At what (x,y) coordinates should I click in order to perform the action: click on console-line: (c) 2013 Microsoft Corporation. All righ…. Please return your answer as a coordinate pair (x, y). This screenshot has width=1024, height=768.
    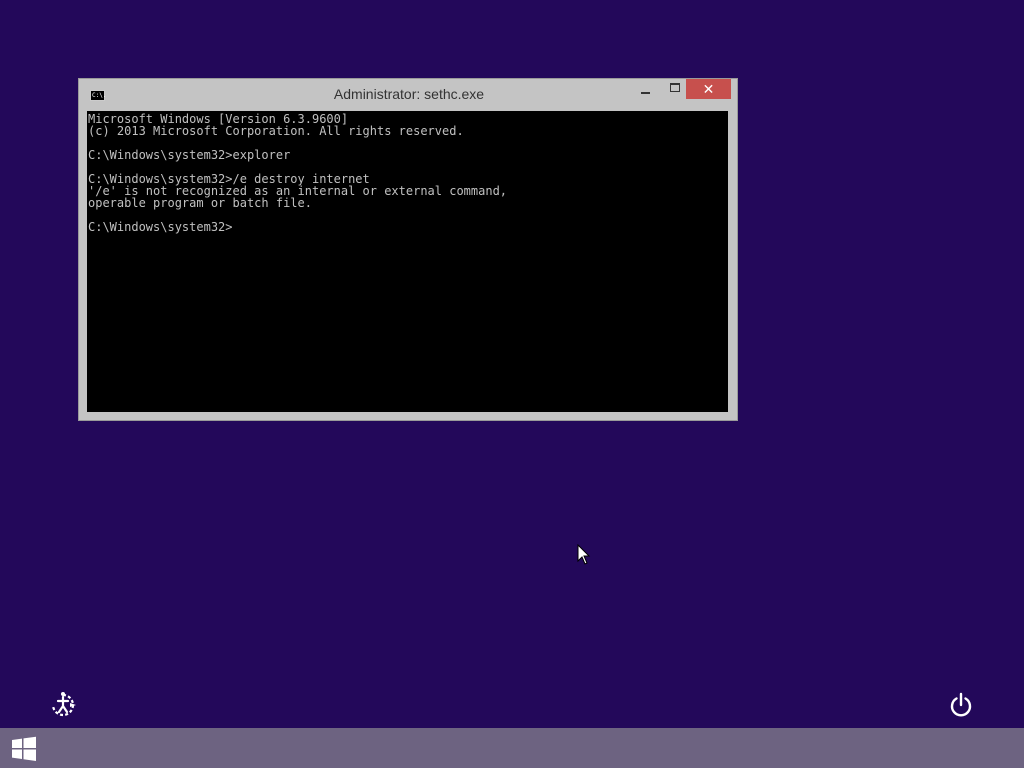
    Looking at the image, I should click on (276, 131).